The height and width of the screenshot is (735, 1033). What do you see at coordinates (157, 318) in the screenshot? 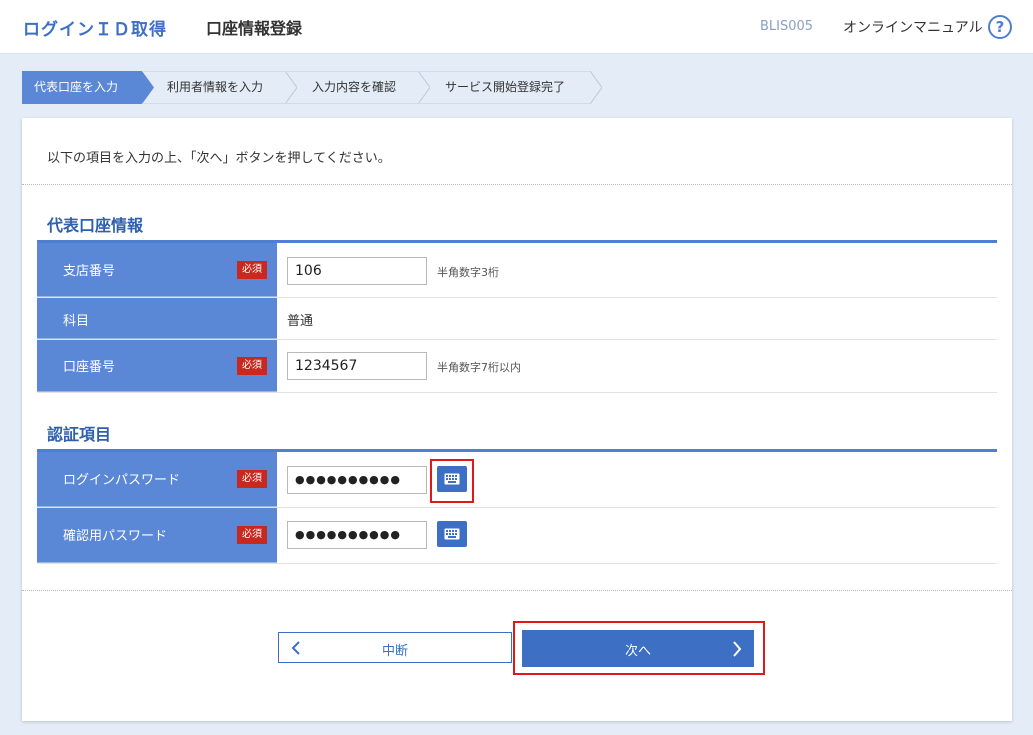
I see `row-label-cell: 科目` at bounding box center [157, 318].